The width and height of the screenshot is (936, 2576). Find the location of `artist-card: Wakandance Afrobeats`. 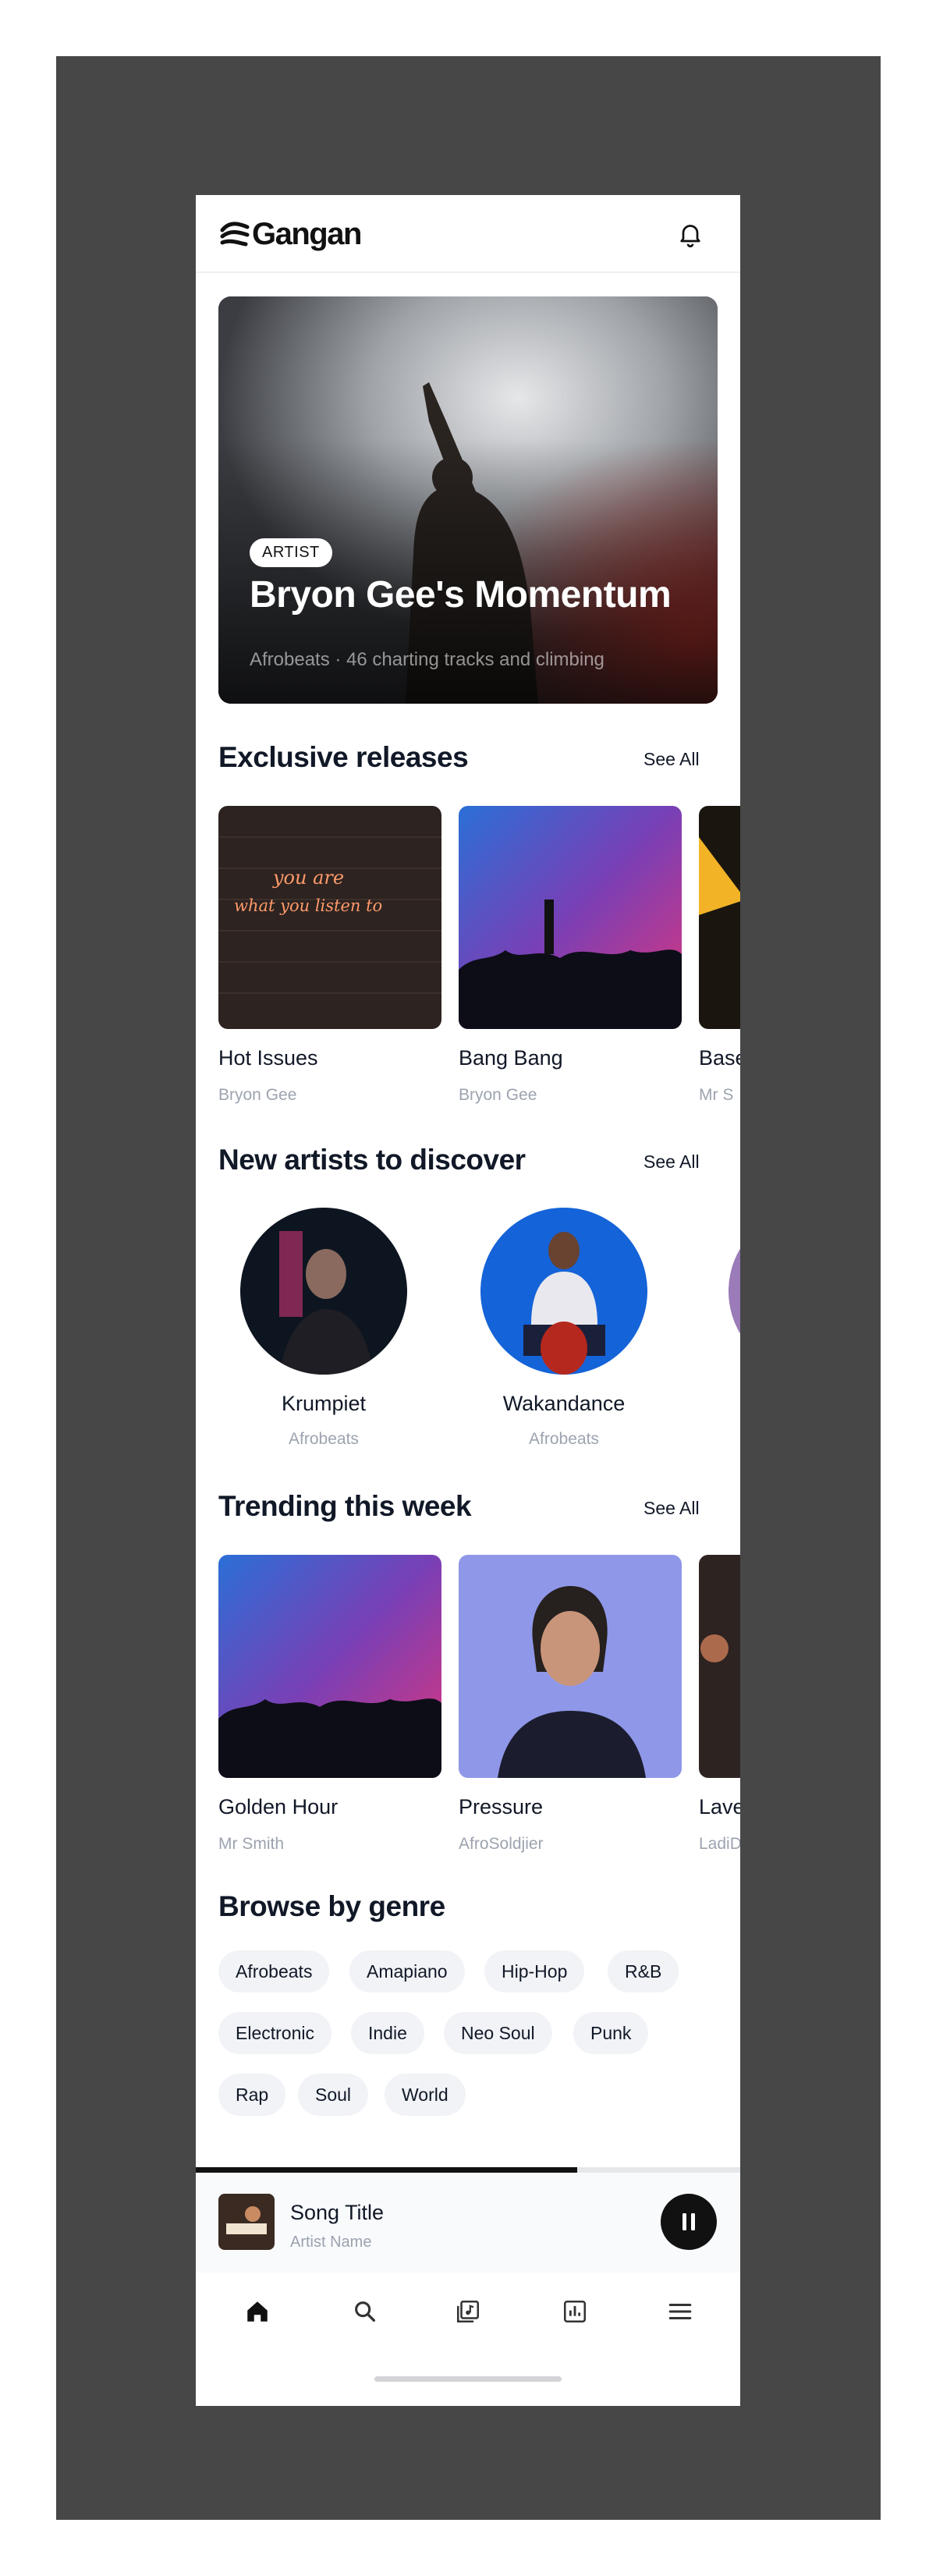

artist-card: Wakandance Afrobeats is located at coordinates (564, 1328).